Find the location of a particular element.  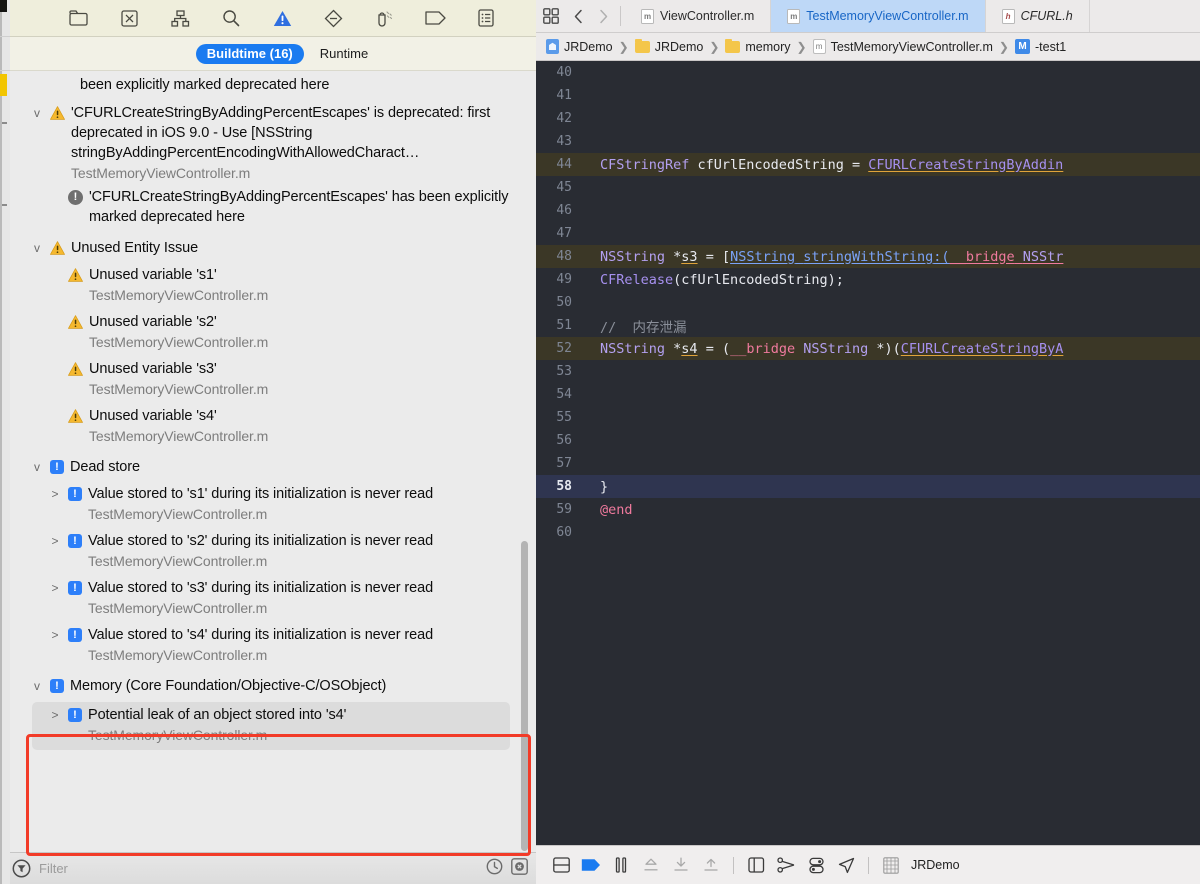

test-diamond-icon is located at coordinates (333, 18).